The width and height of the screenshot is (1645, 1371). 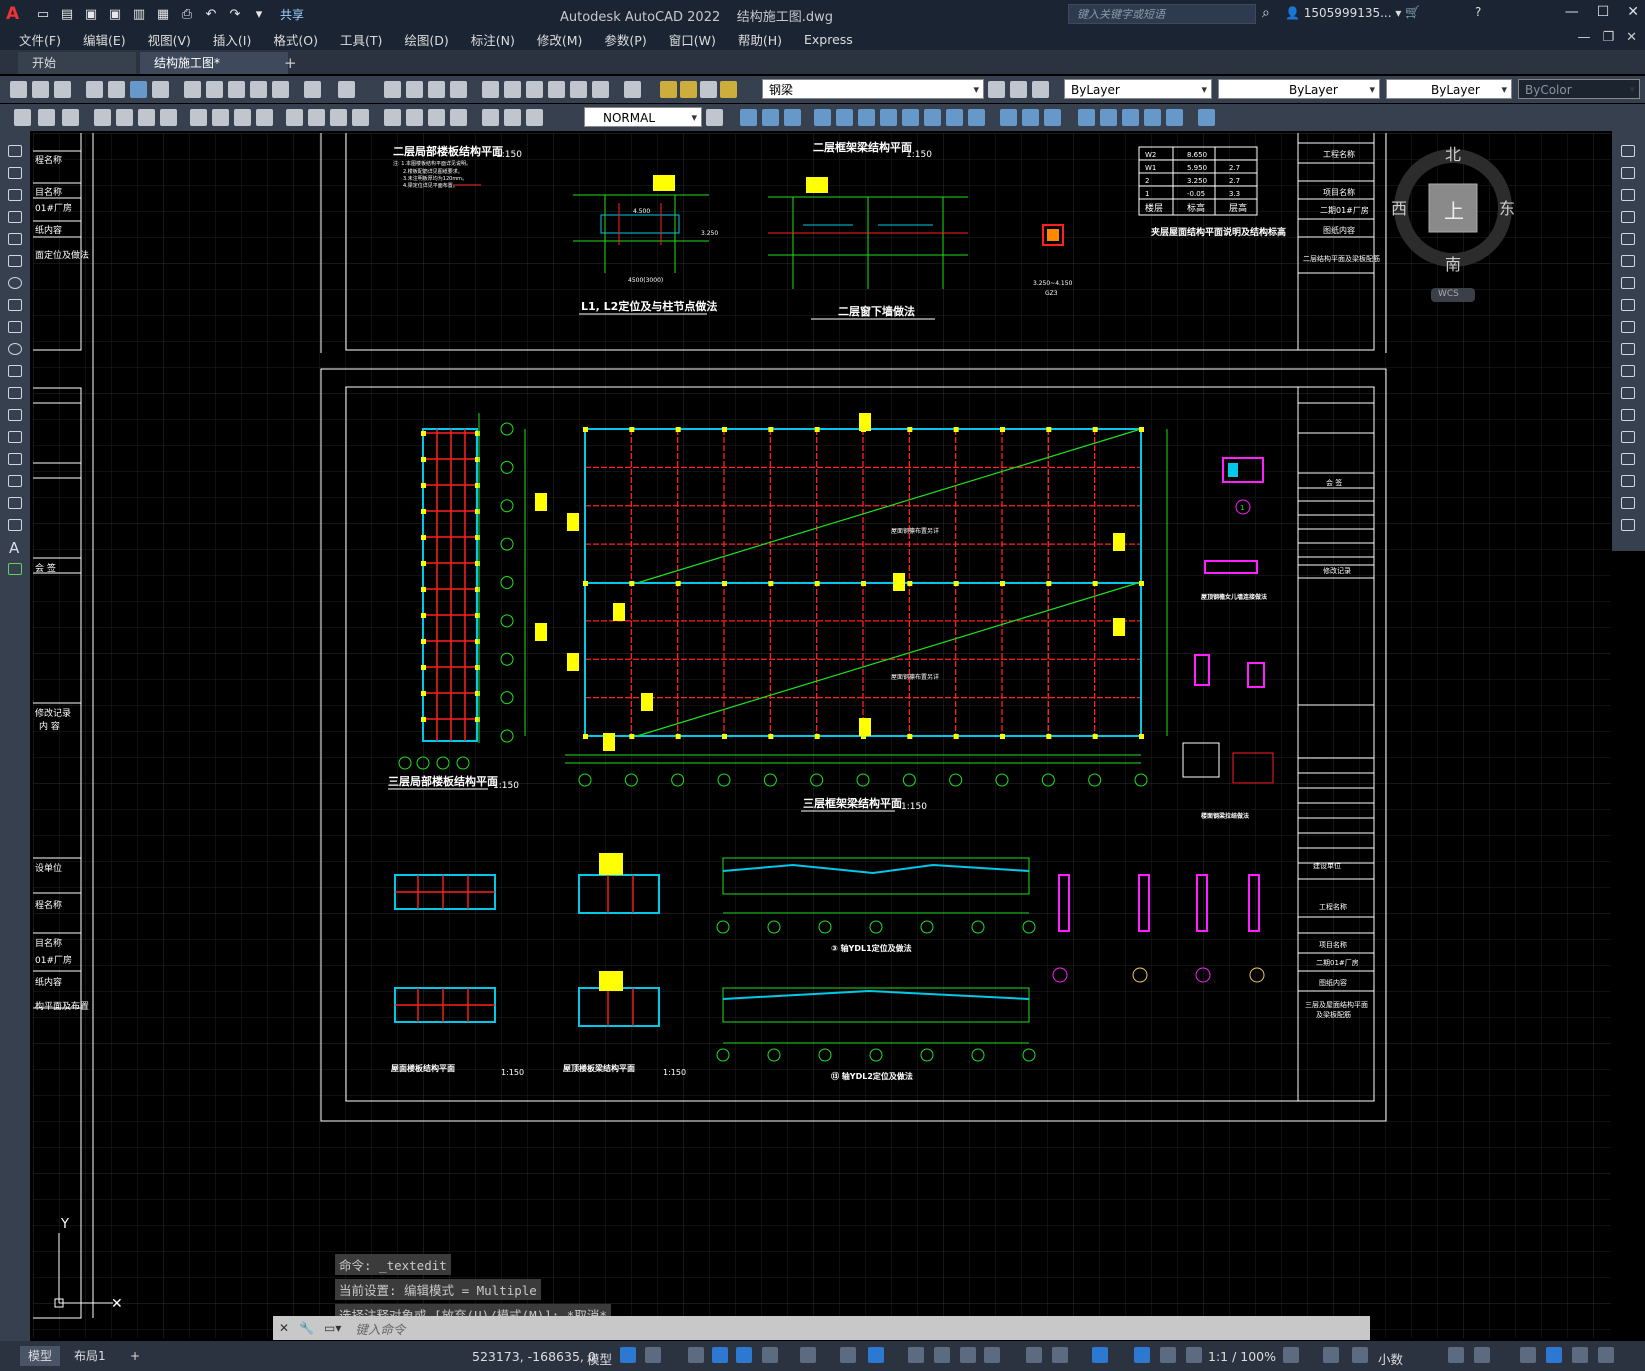 What do you see at coordinates (94, 89) in the screenshot?
I see `plot-icon` at bounding box center [94, 89].